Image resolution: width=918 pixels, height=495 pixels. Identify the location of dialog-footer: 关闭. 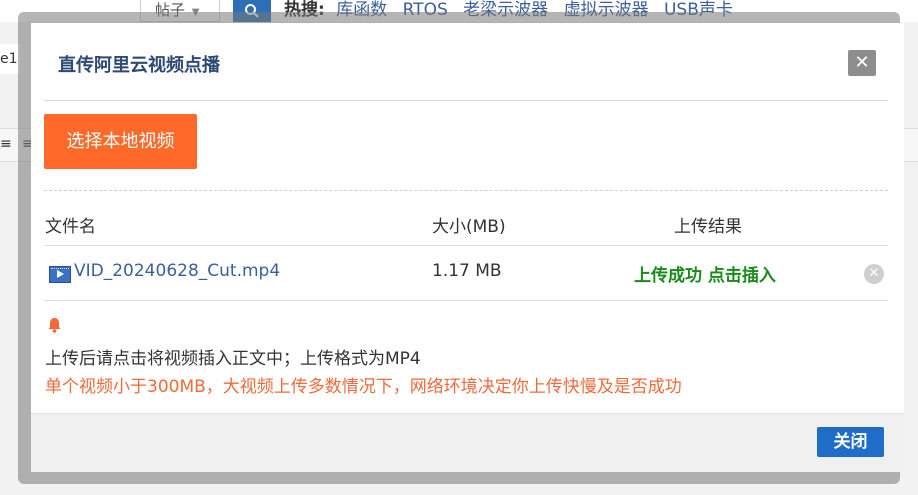
(467, 442).